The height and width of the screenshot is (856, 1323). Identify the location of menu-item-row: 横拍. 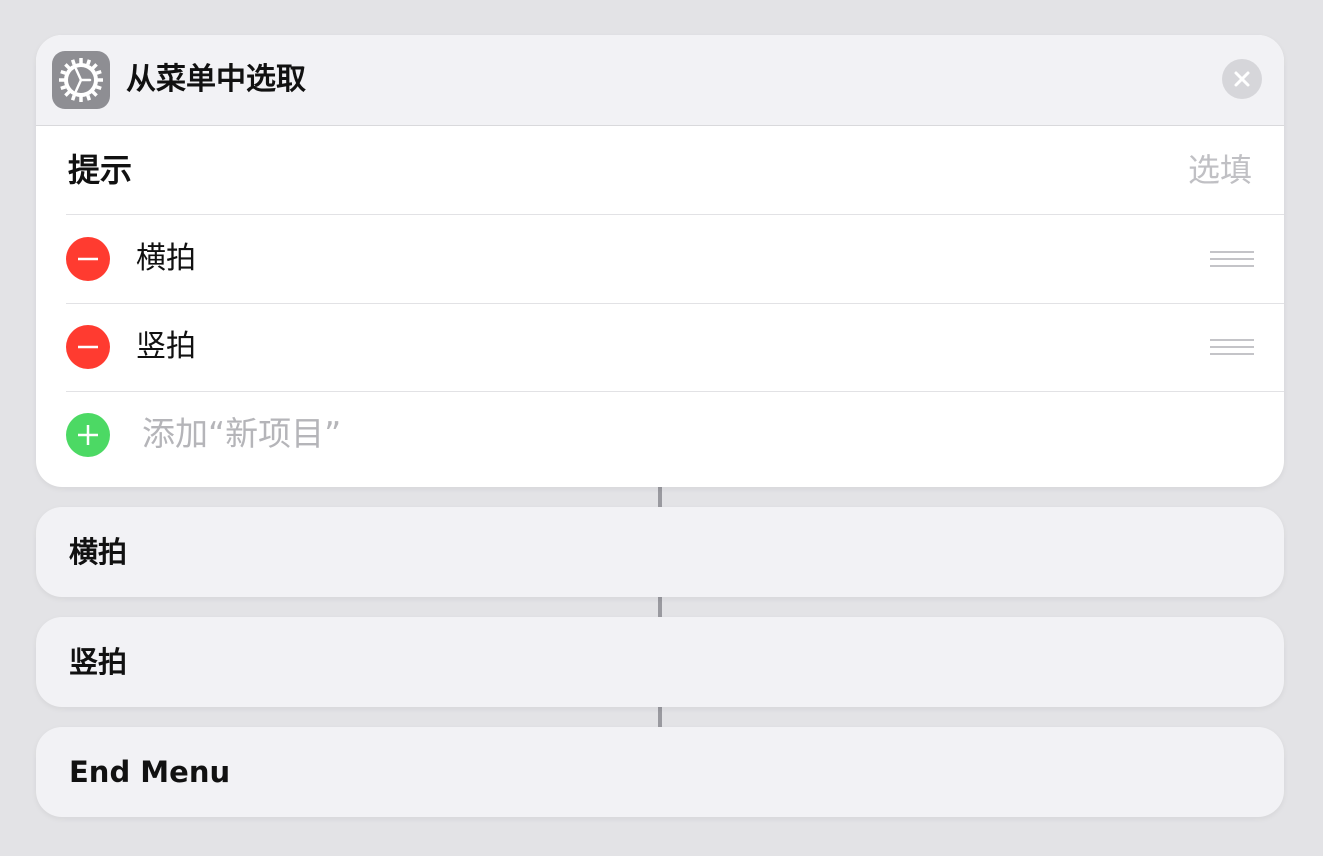
(675, 259).